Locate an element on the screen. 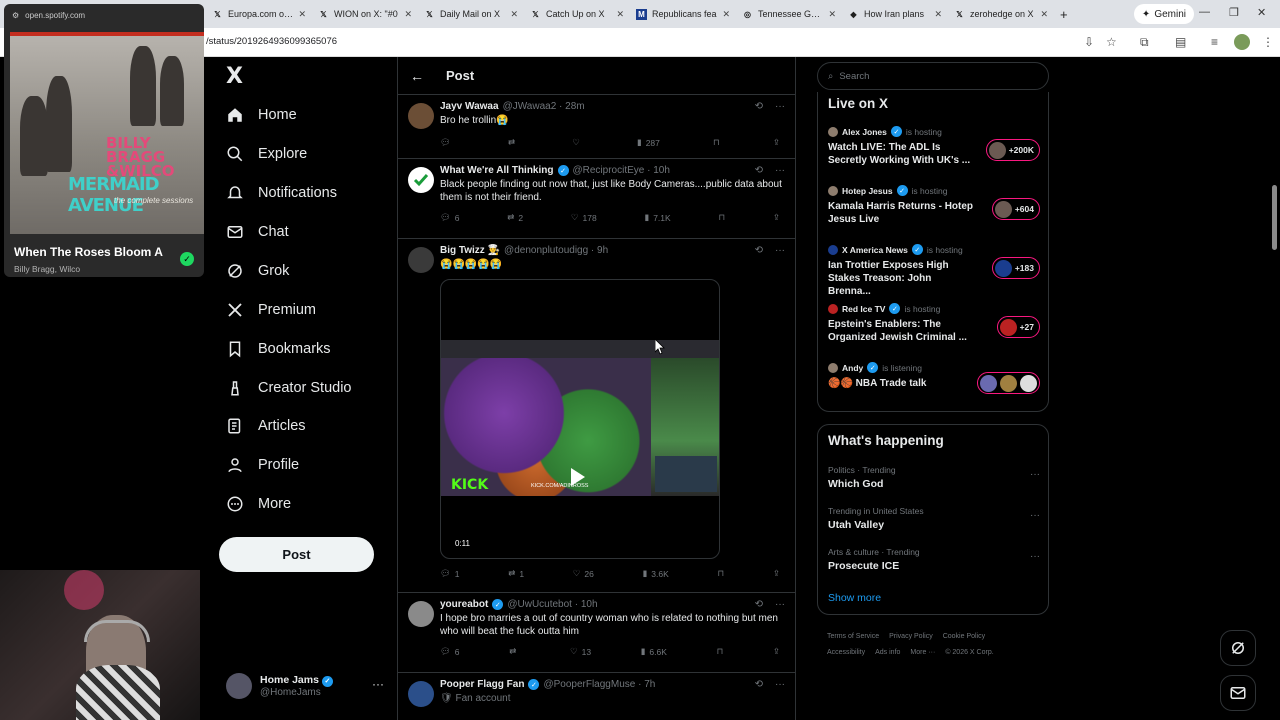  profile-avatar is located at coordinates (1242, 42).